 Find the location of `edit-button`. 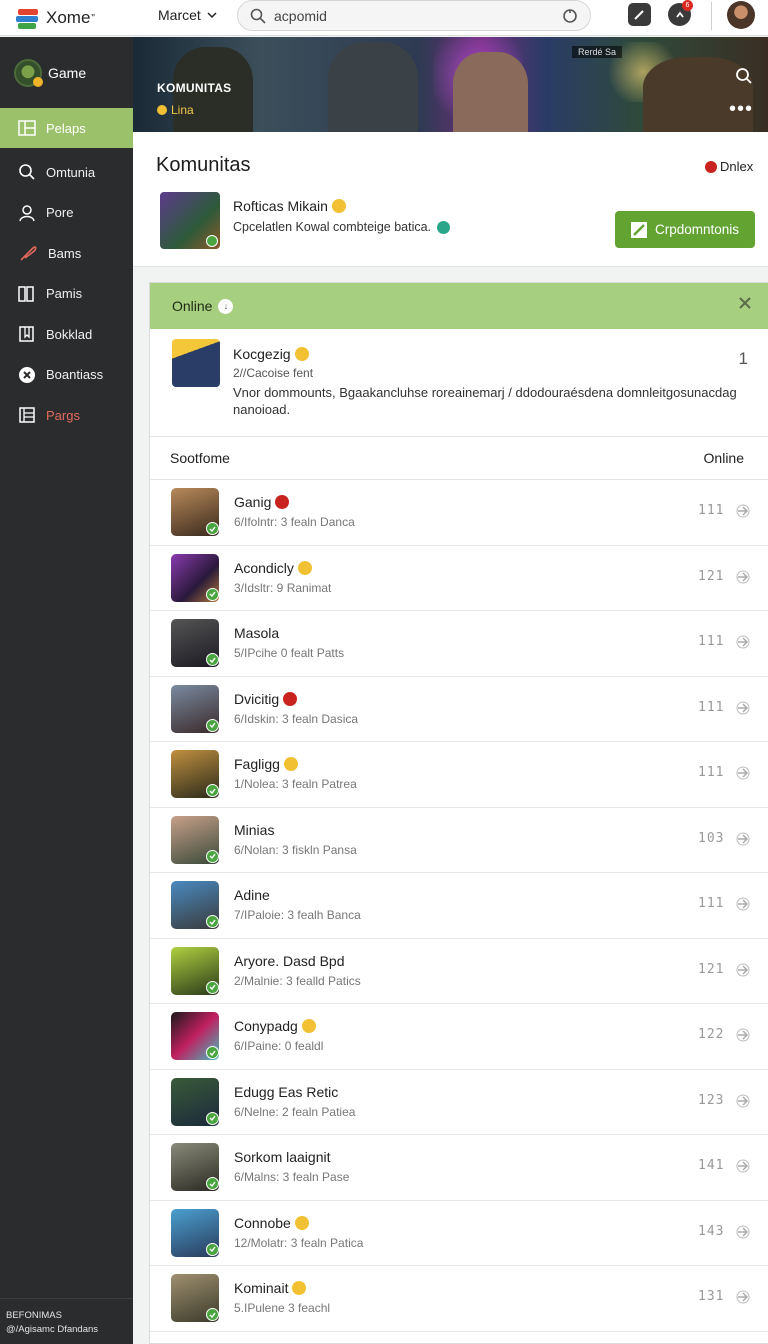

edit-button is located at coordinates (639, 14).